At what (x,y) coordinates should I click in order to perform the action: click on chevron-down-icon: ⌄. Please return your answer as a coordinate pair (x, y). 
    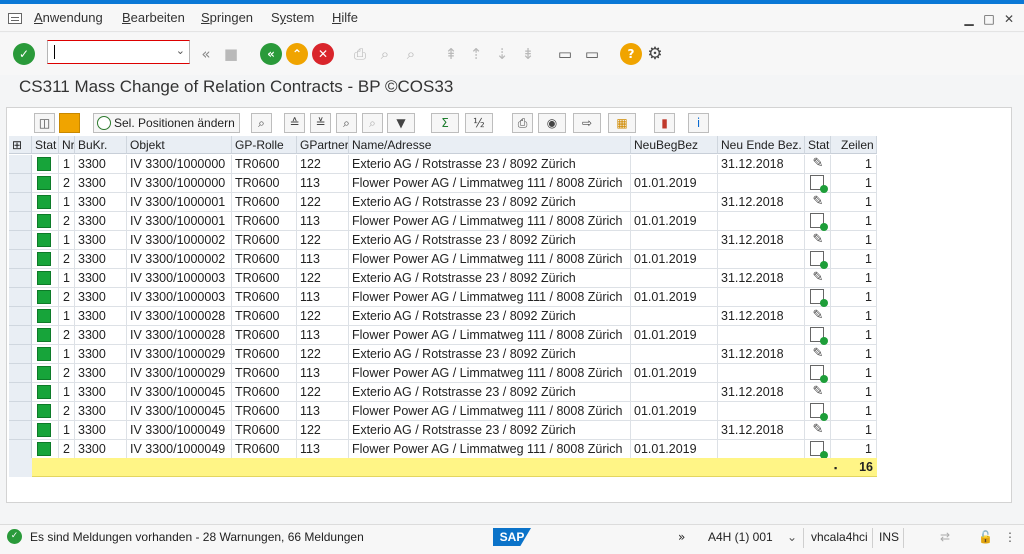
    Looking at the image, I should click on (180, 50).